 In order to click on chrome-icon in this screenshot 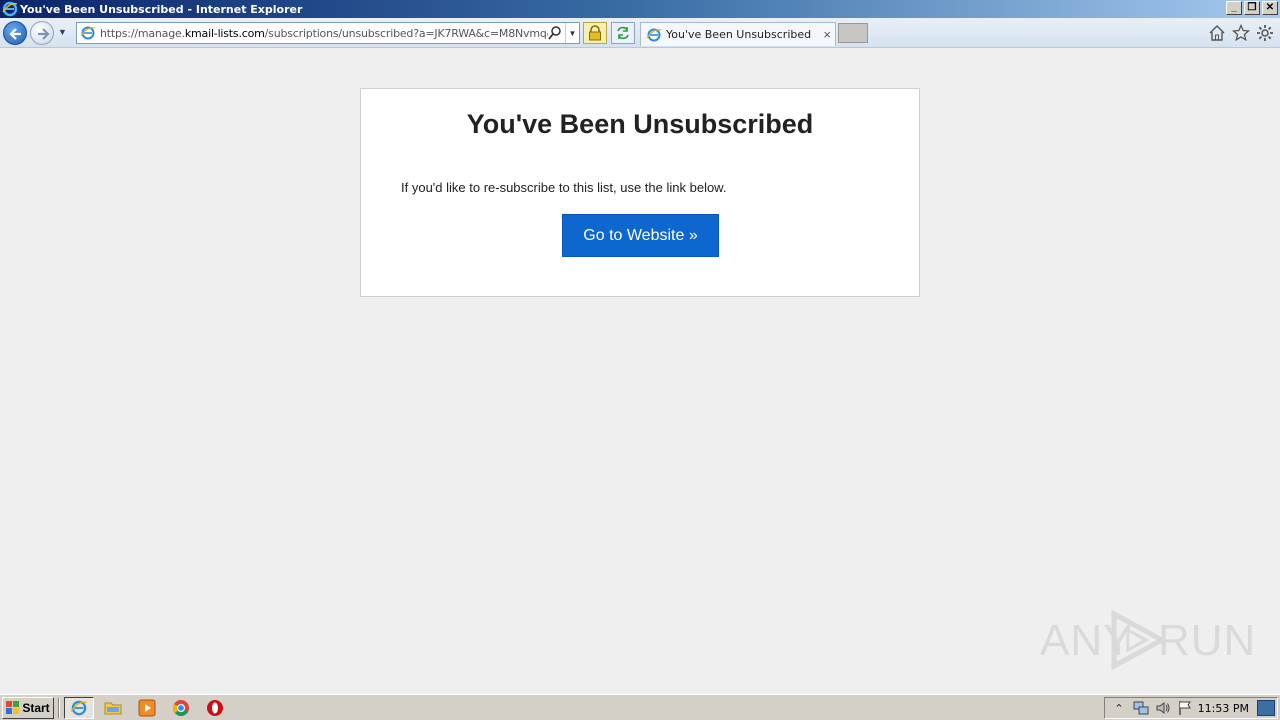, I will do `click(181, 708)`.